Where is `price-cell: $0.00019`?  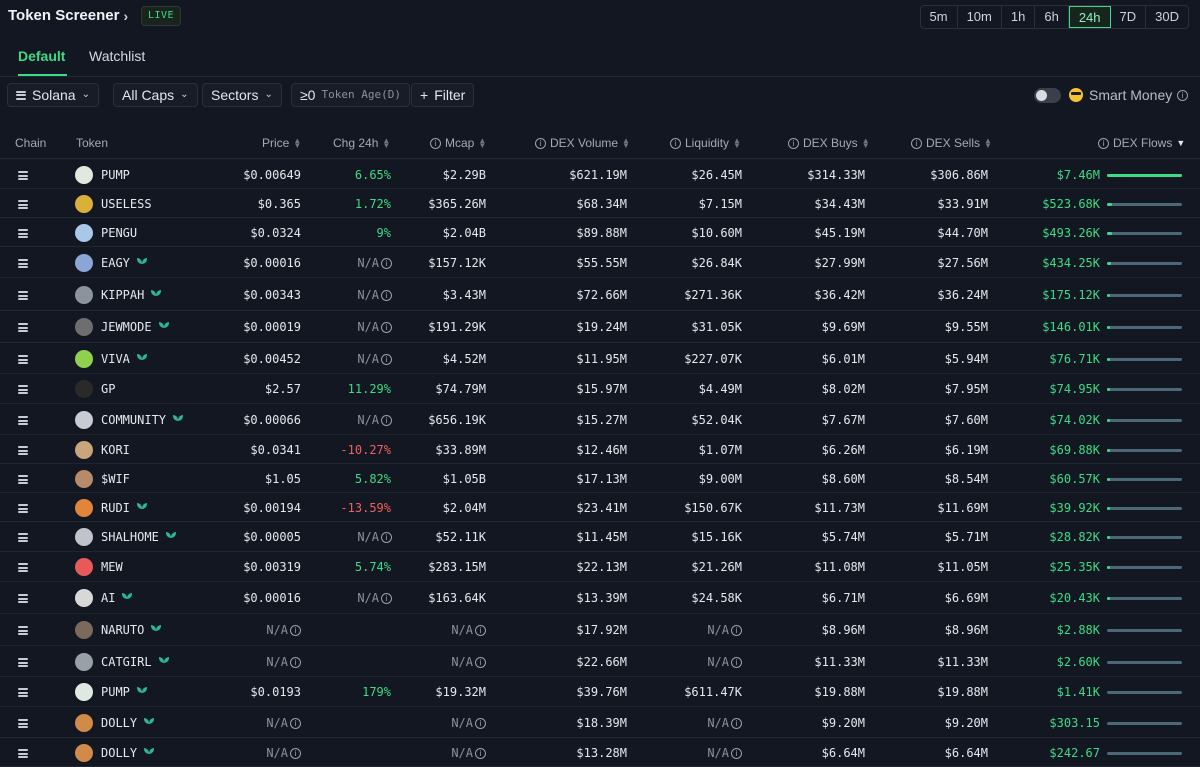
price-cell: $0.00019 is located at coordinates (272, 327).